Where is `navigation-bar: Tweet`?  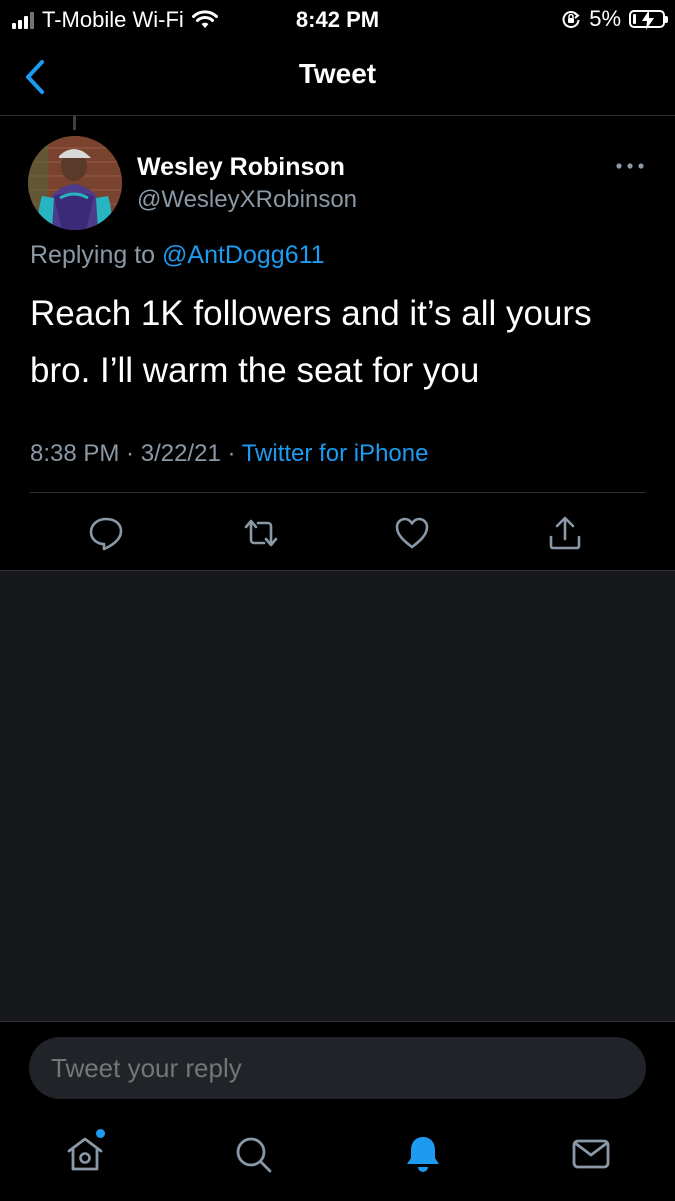
navigation-bar: Tweet is located at coordinates (337, 77).